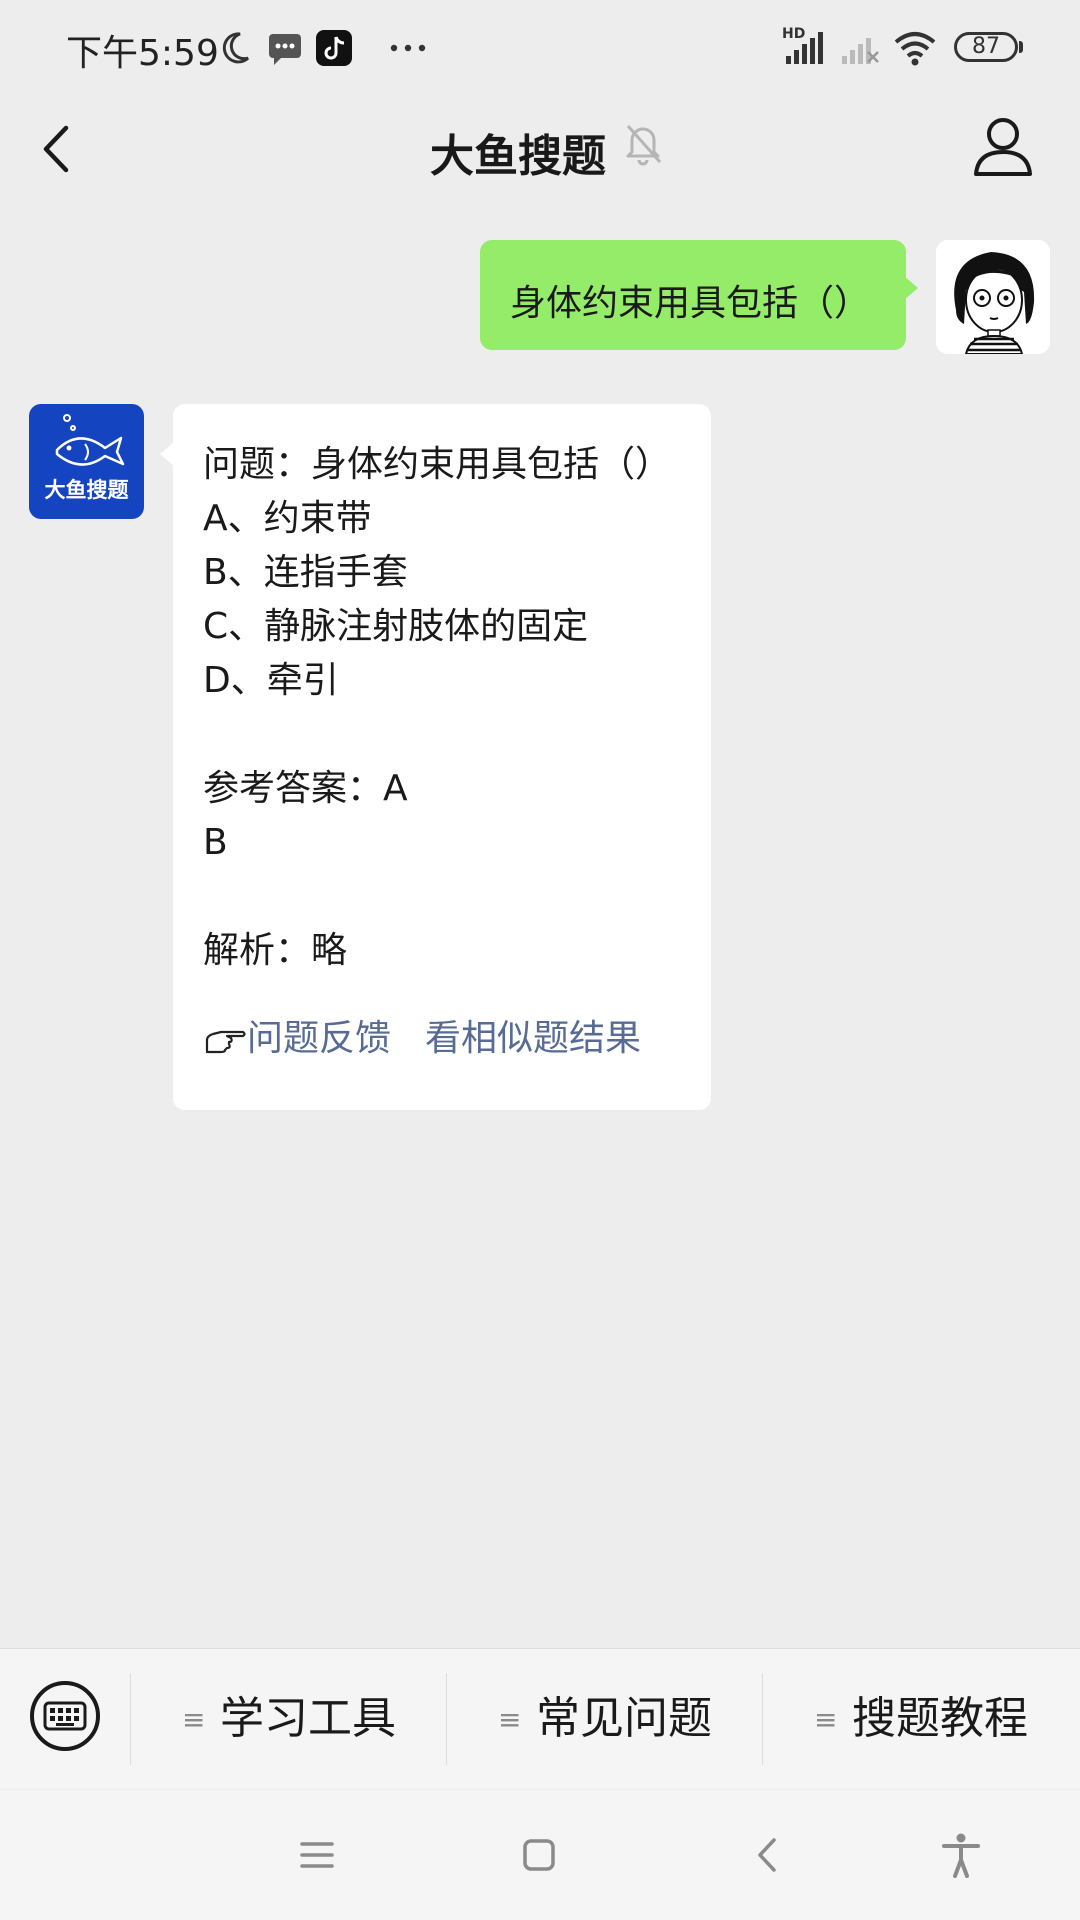 This screenshot has height=1920, width=1080. Describe the element at coordinates (396, 626) in the screenshot. I see `option-c: C、静脉注射肢体的固定` at that location.